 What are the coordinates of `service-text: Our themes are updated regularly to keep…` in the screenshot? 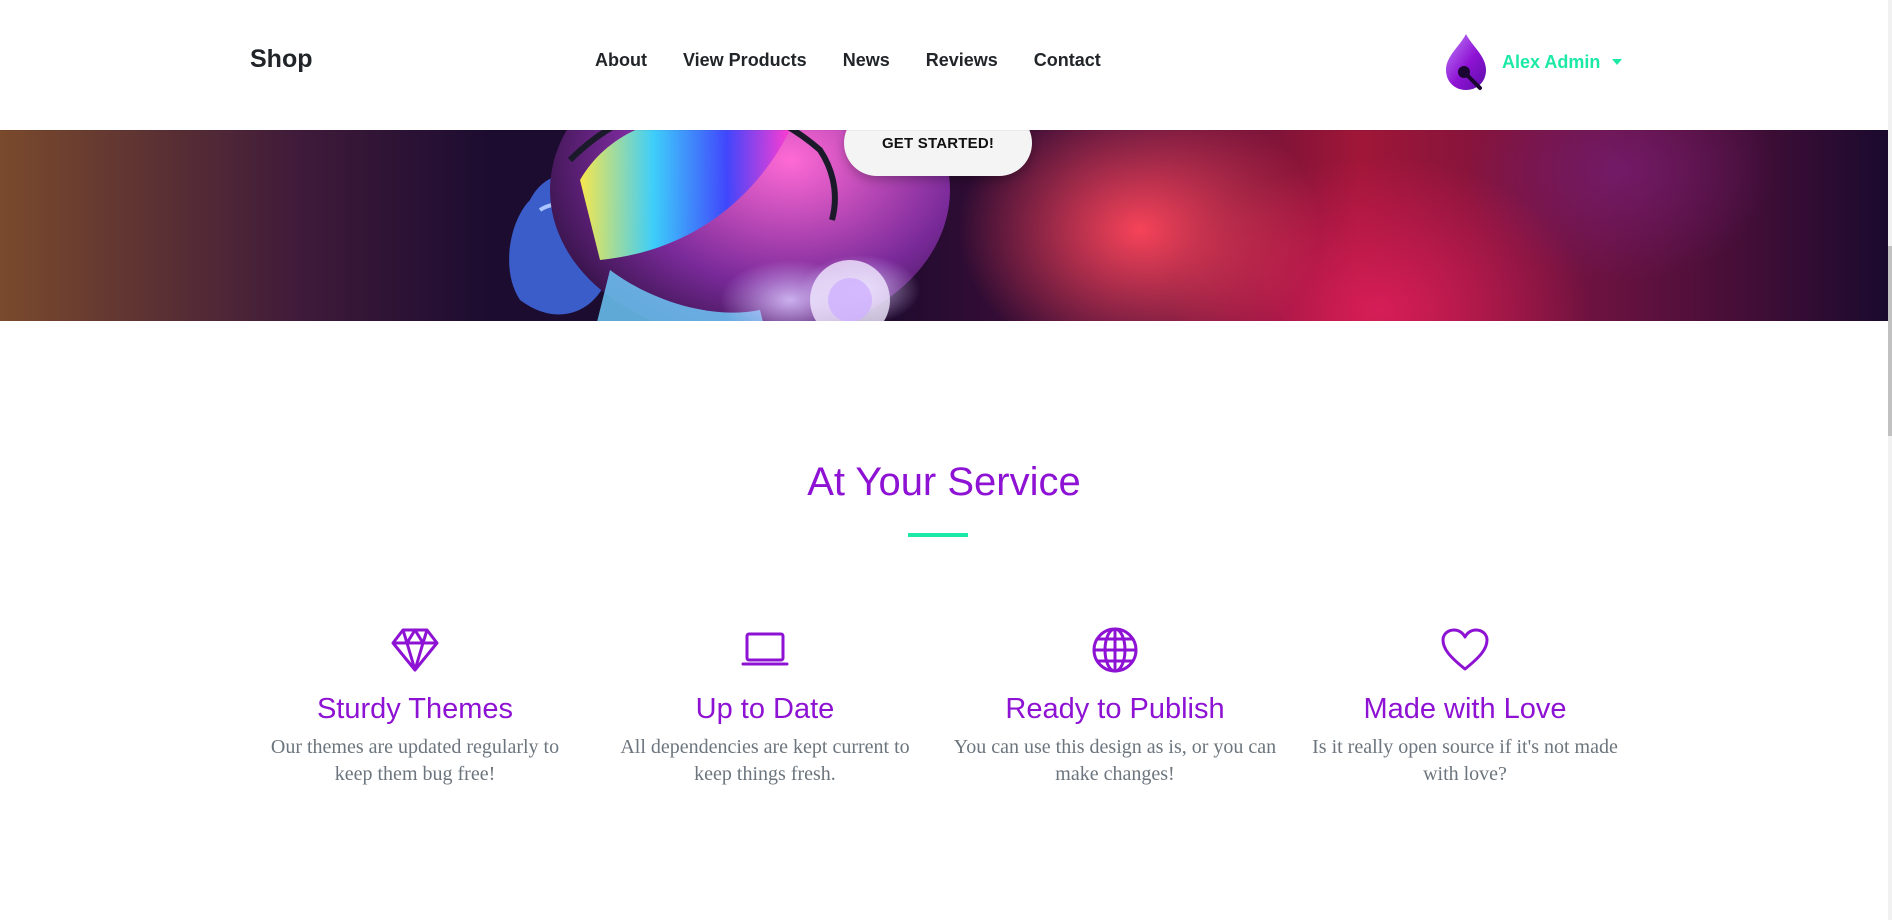 It's located at (415, 760).